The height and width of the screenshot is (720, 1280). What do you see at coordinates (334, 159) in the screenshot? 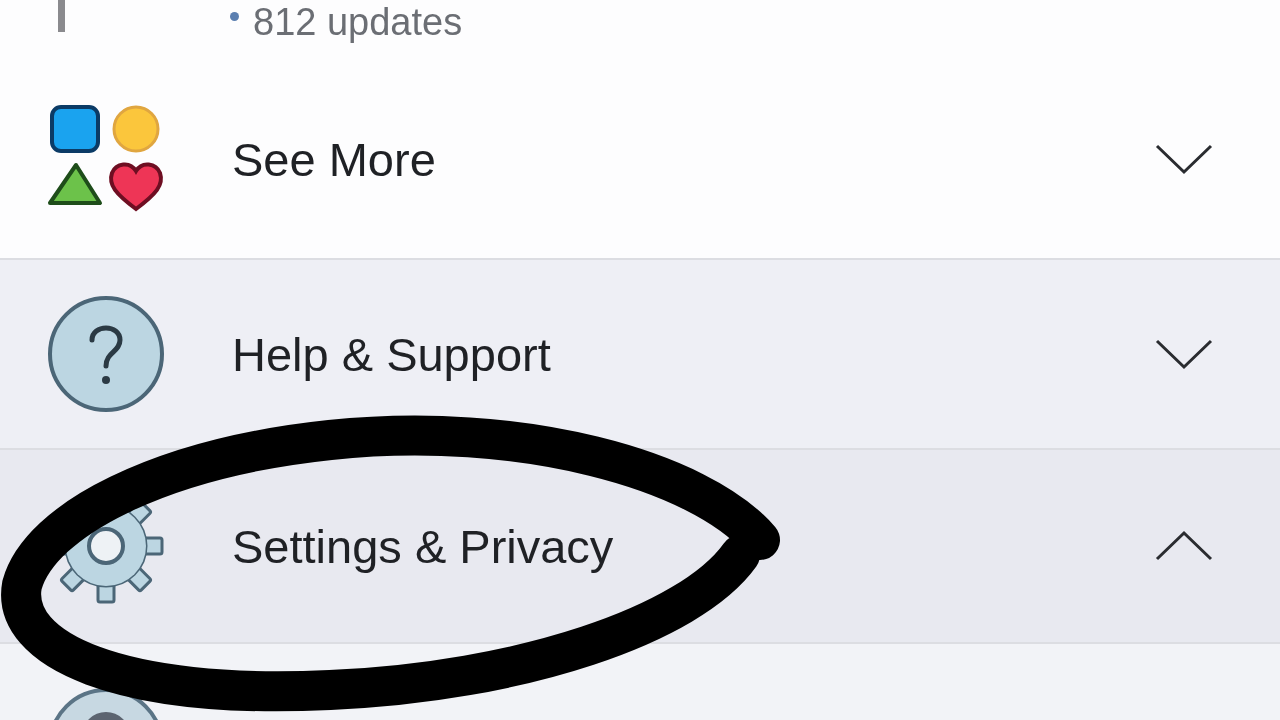
I see `menu-label: See More` at bounding box center [334, 159].